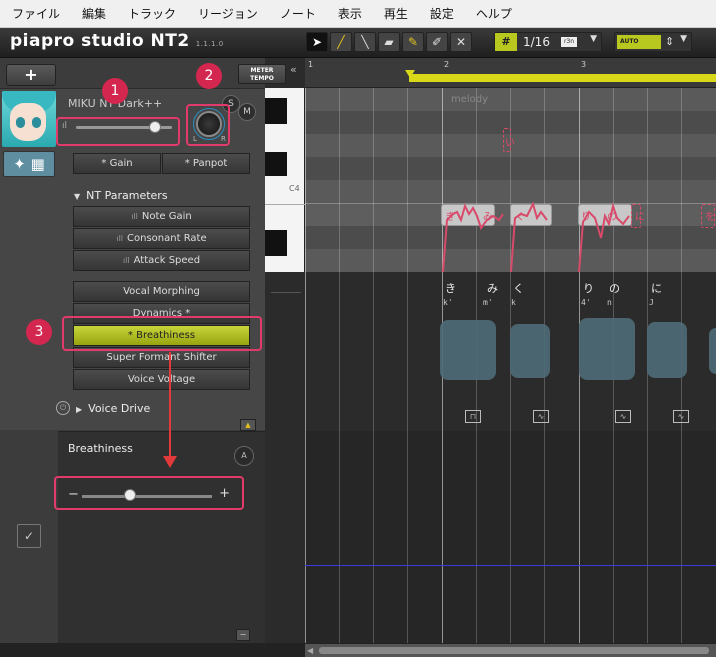 The width and height of the screenshot is (716, 657). I want to click on voice-voltage-button: Voice Voltage, so click(161, 379).